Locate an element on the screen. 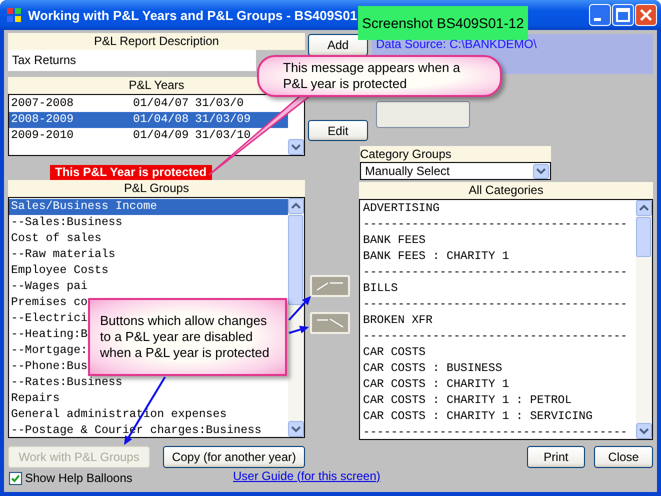 This screenshot has height=496, width=661. years-list: 2007-2008 01/04/07 31/03/0 2008-2009 01/04/08 31/03/09 2009-2010 01/04/09 31/03/10 is located at coordinates (156, 125).